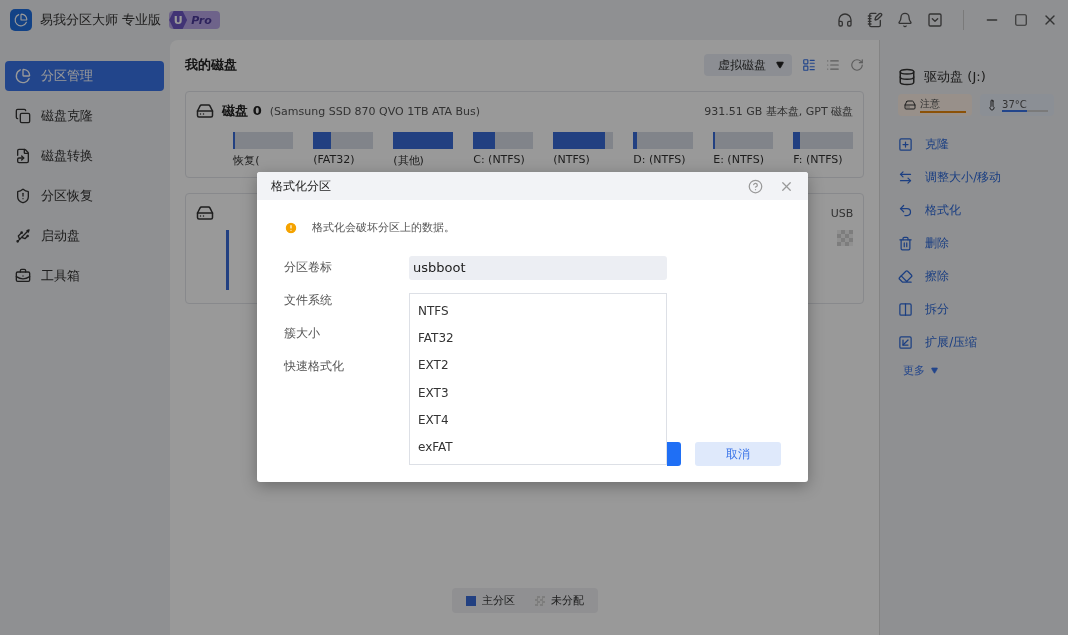  Describe the element at coordinates (976, 144) in the screenshot. I see `action-item: 克隆` at that location.